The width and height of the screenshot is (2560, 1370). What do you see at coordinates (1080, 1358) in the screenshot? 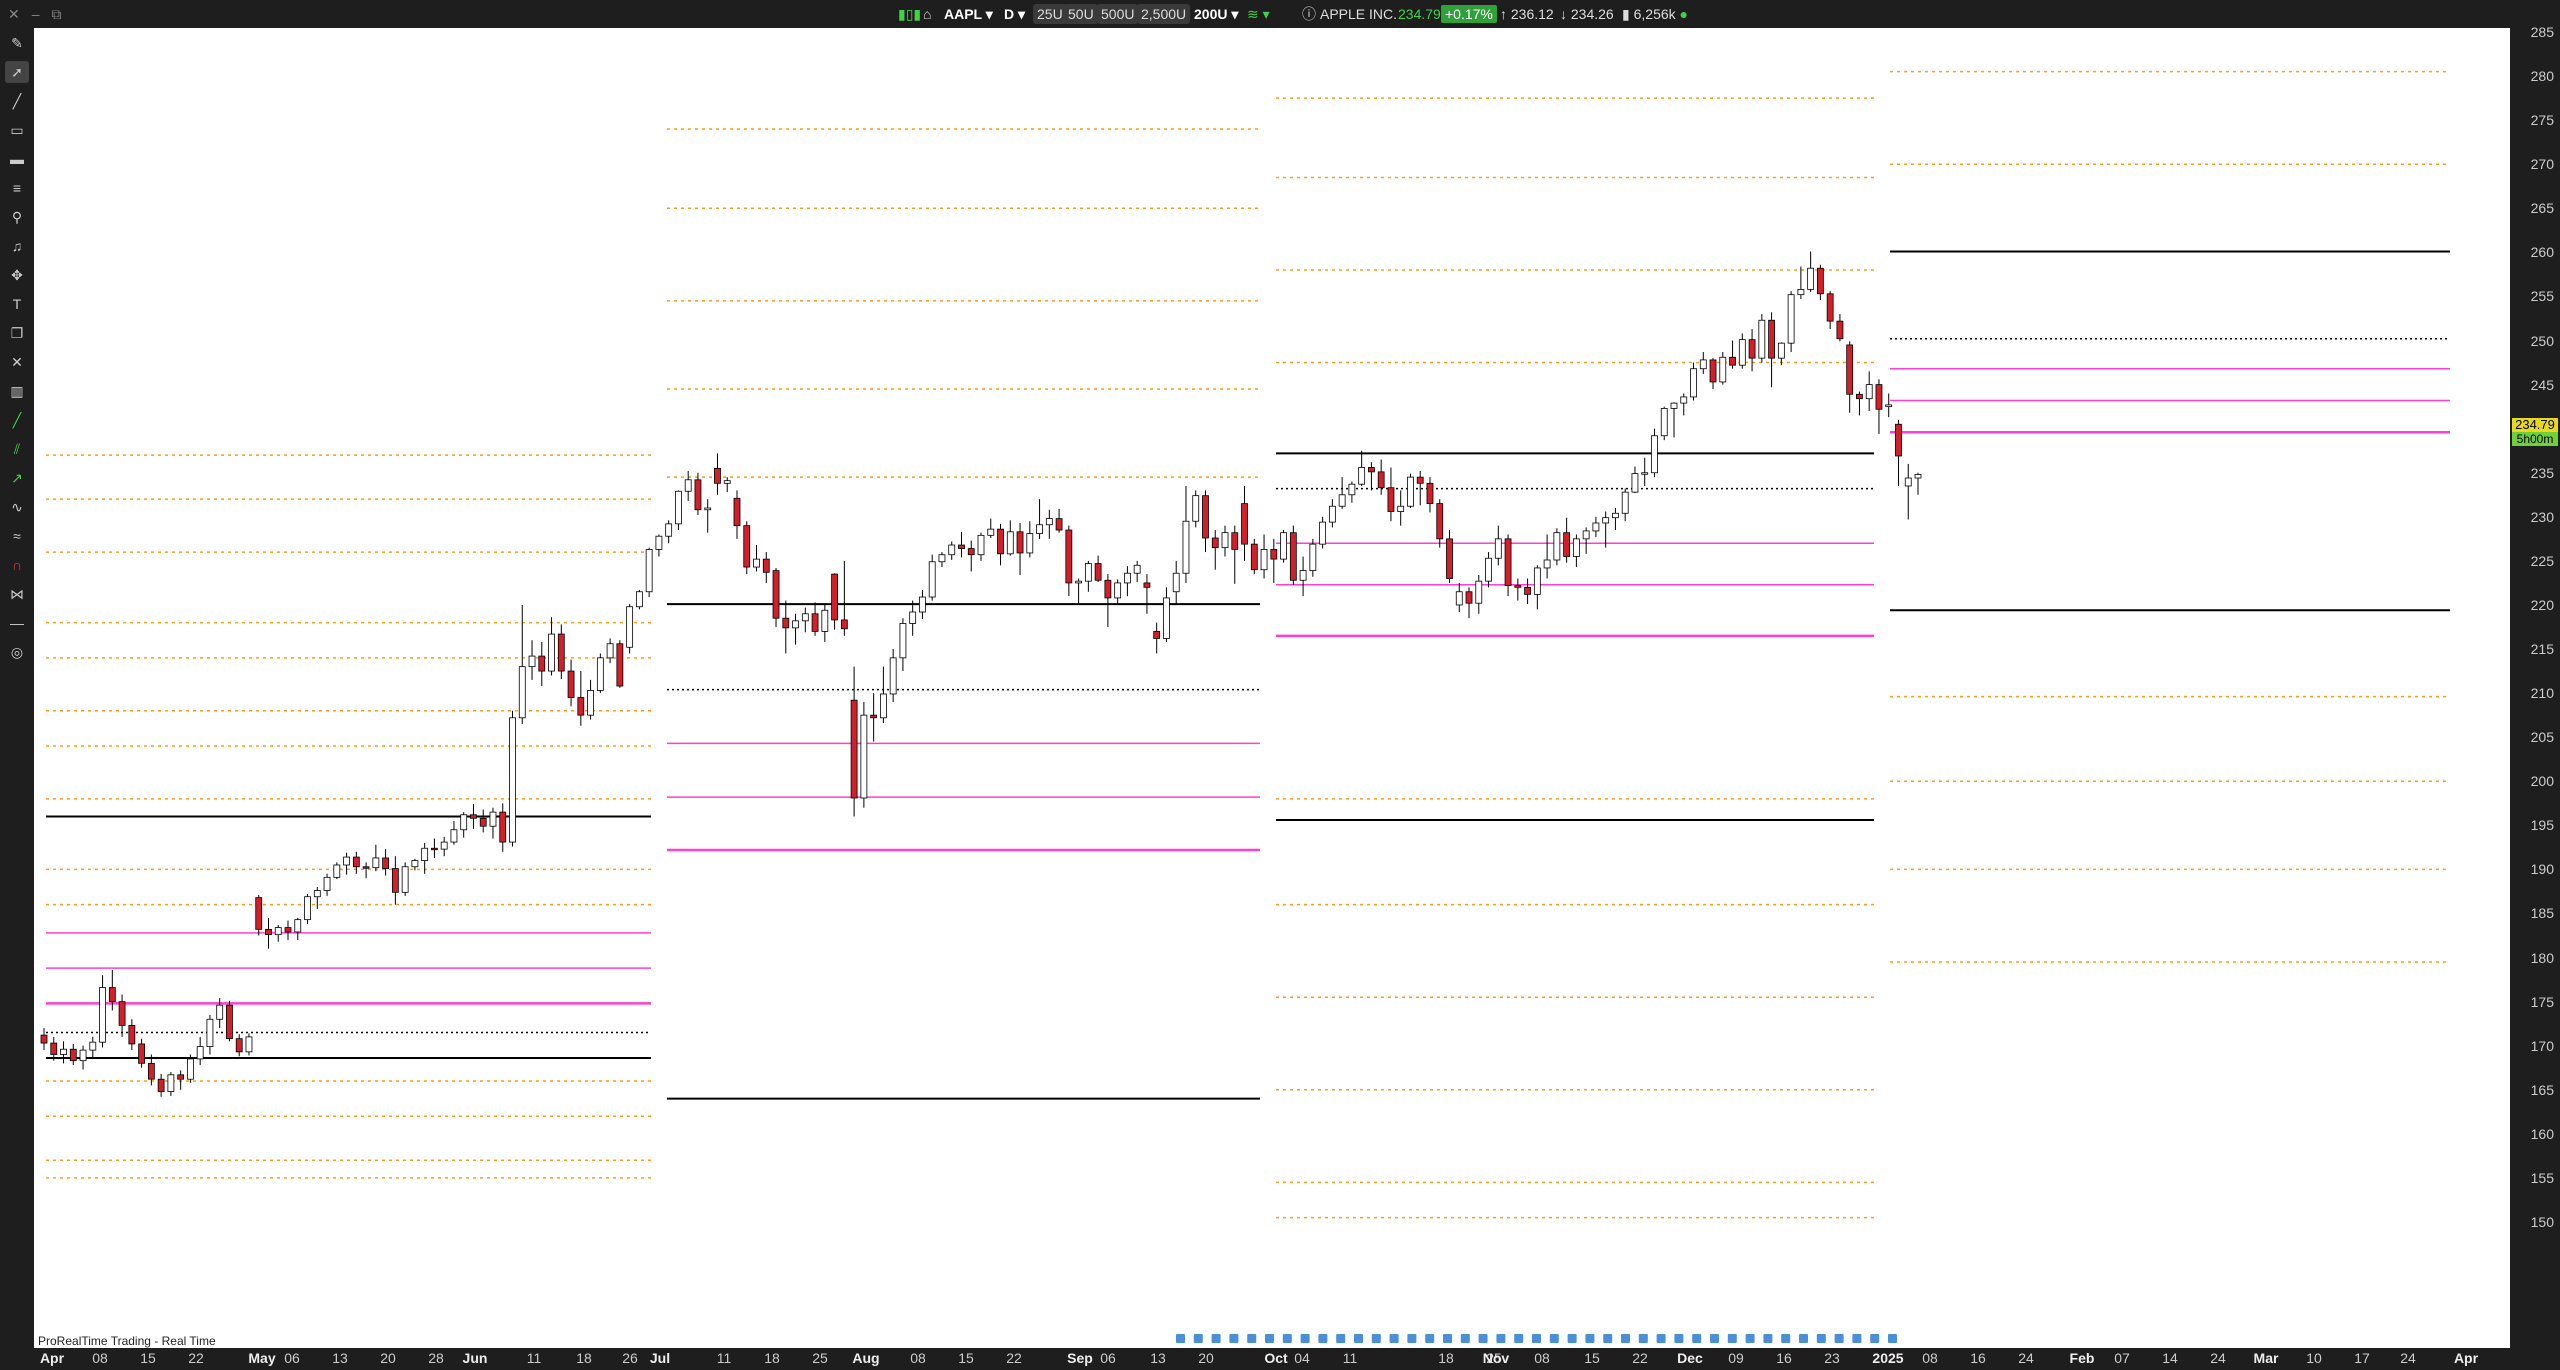
I see `date-tick-label: Sep` at bounding box center [1080, 1358].